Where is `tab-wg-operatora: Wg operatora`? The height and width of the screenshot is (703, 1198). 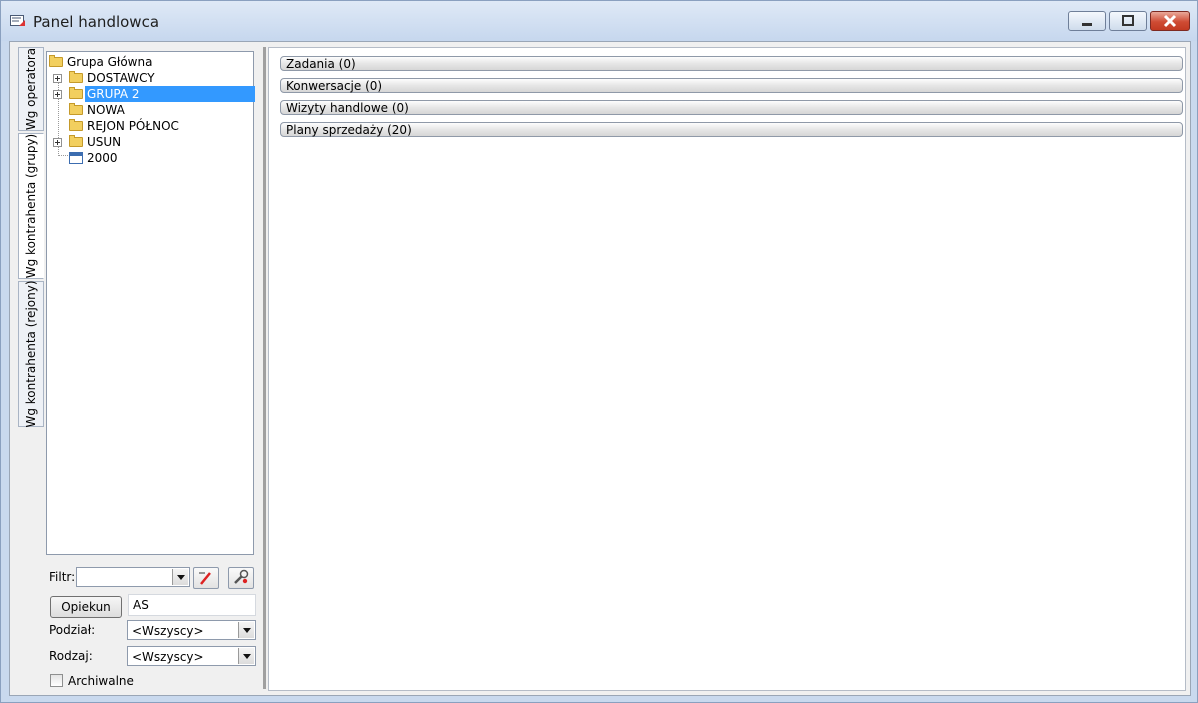 tab-wg-operatora: Wg operatora is located at coordinates (31, 89).